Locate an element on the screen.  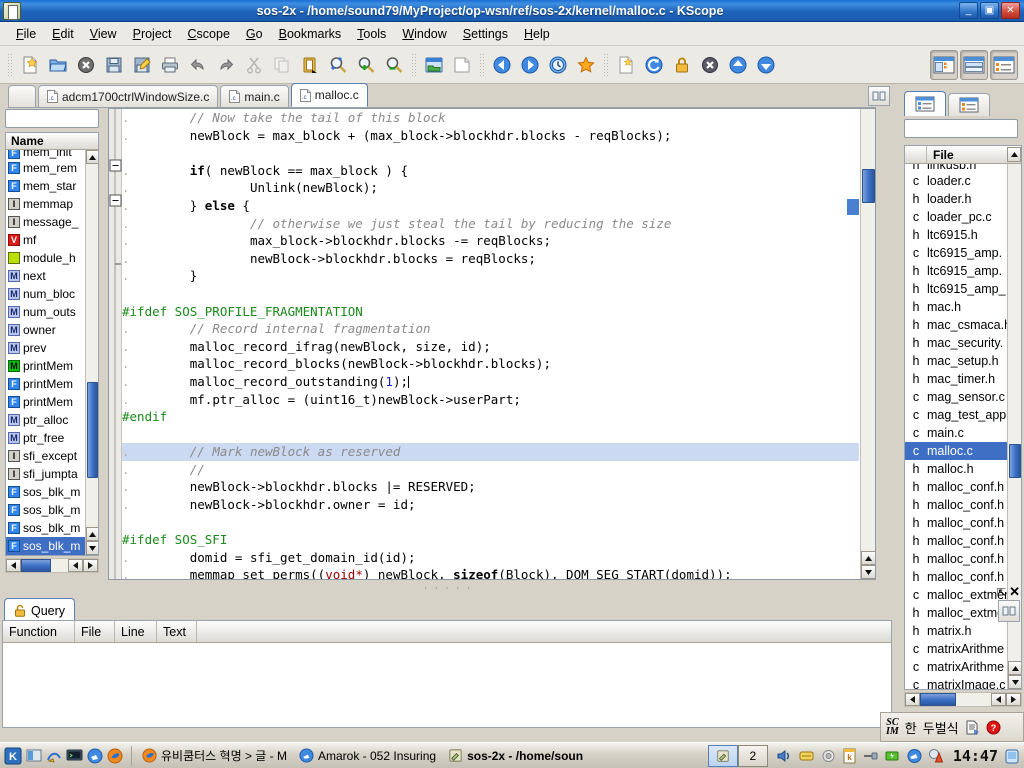
column-line: Line is located at coordinates (136, 631).